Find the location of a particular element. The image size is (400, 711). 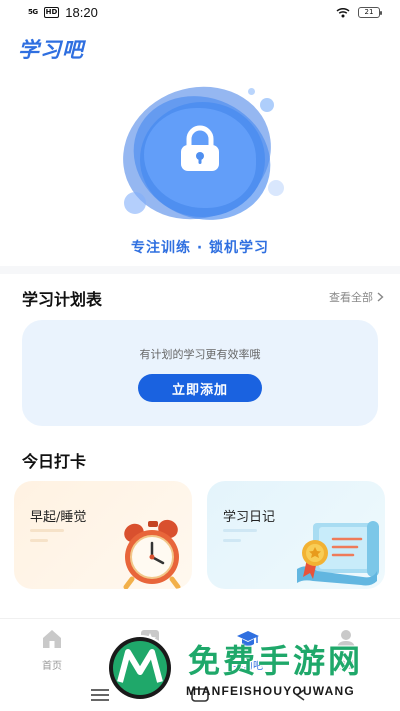

checkin-section-title: 今日打卡 is located at coordinates (54, 461).